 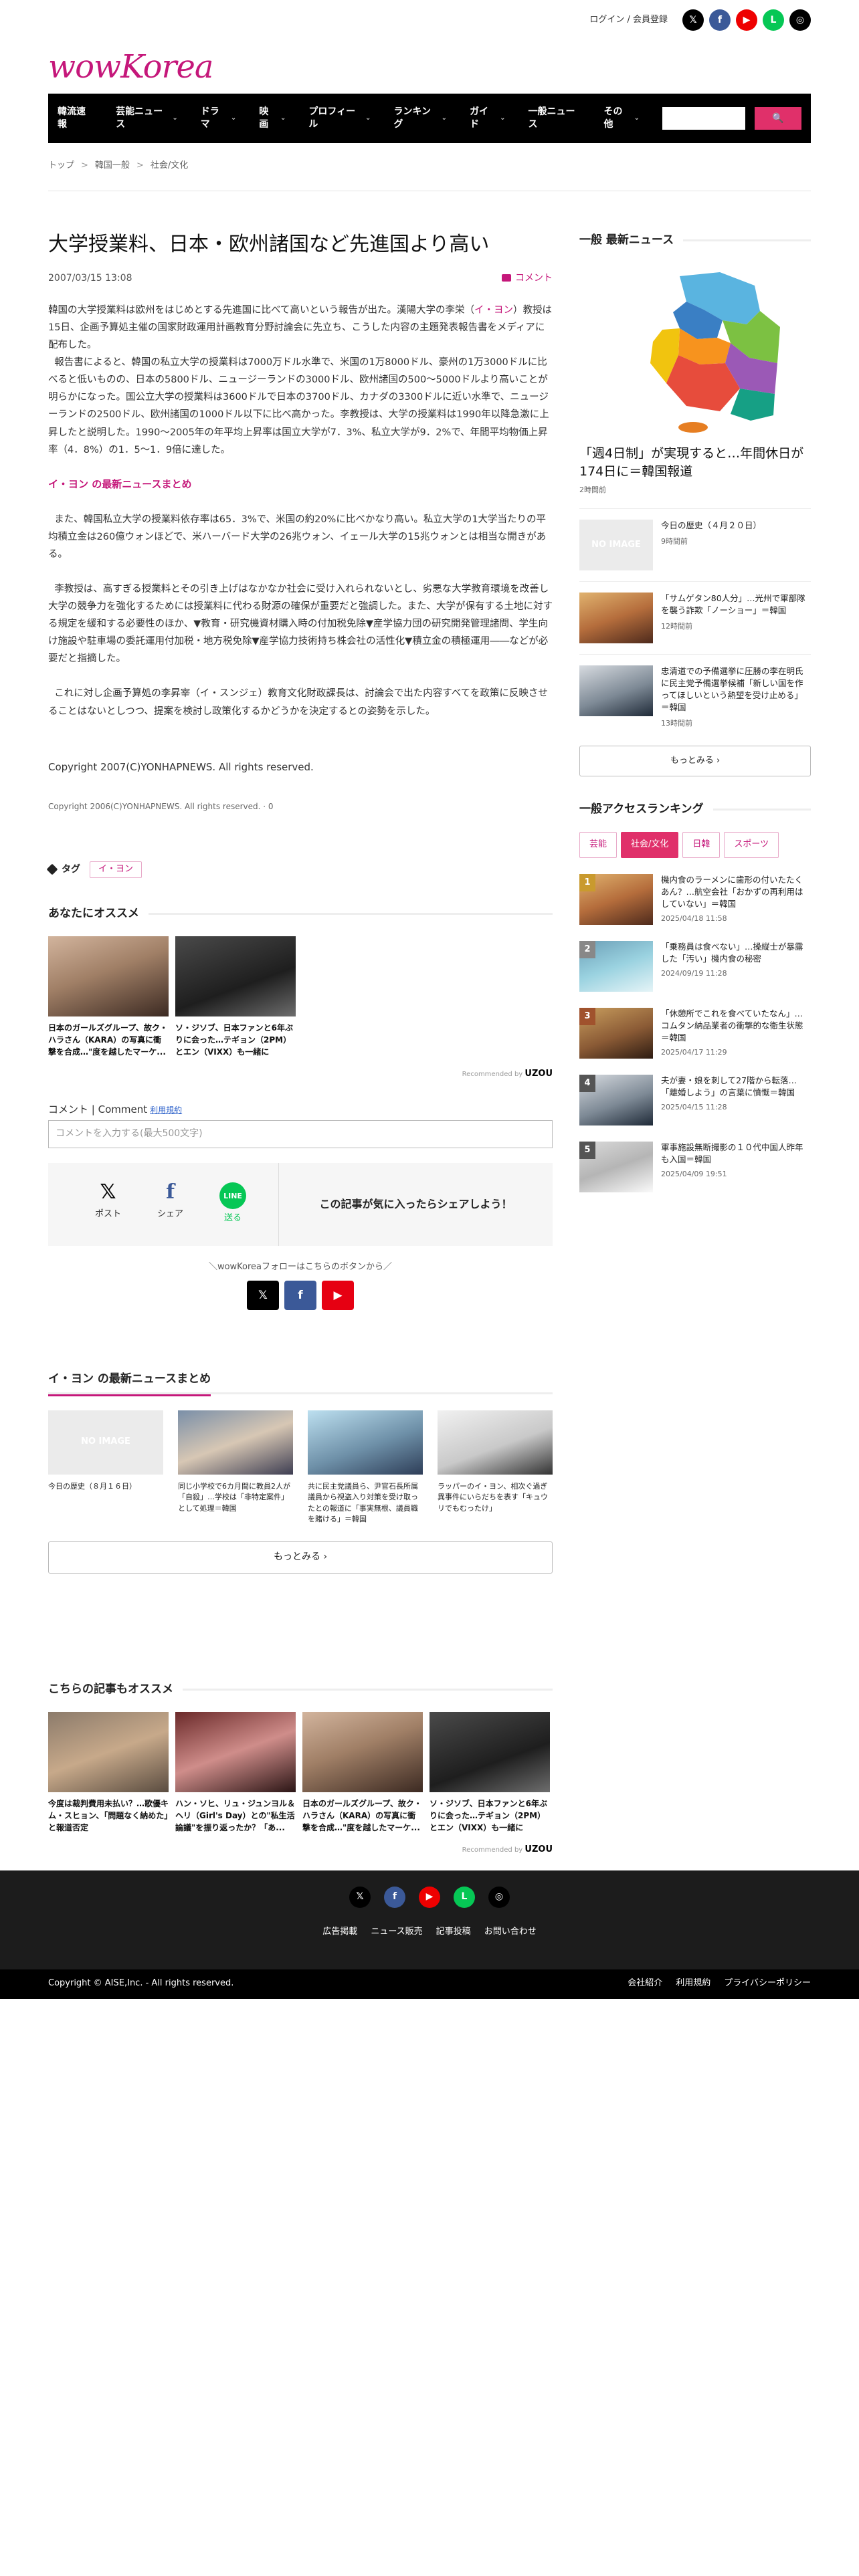 What do you see at coordinates (695, 350) in the screenshot?
I see `korea-map-image` at bounding box center [695, 350].